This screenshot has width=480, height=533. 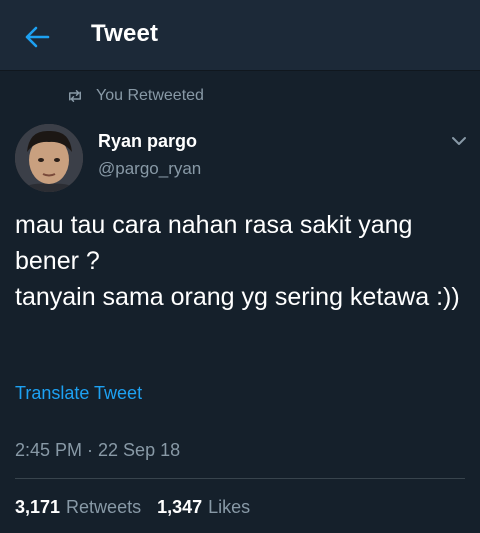 What do you see at coordinates (98, 450) in the screenshot?
I see `tweet-timestamp: 2:45 PM · 22 Sep 18` at bounding box center [98, 450].